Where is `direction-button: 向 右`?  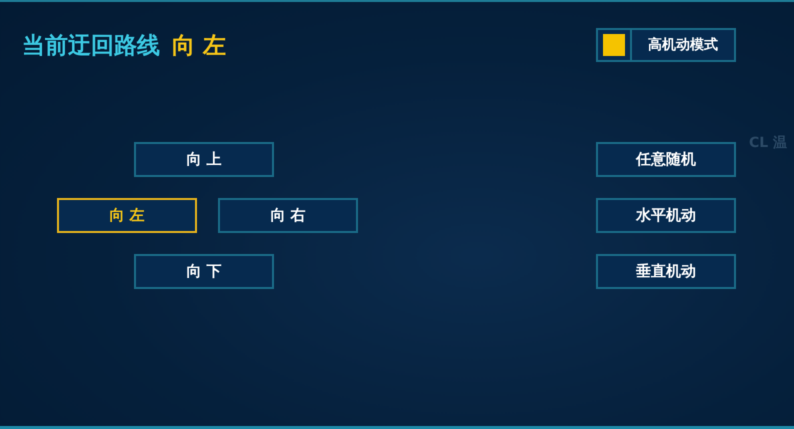 direction-button: 向 右 is located at coordinates (288, 215).